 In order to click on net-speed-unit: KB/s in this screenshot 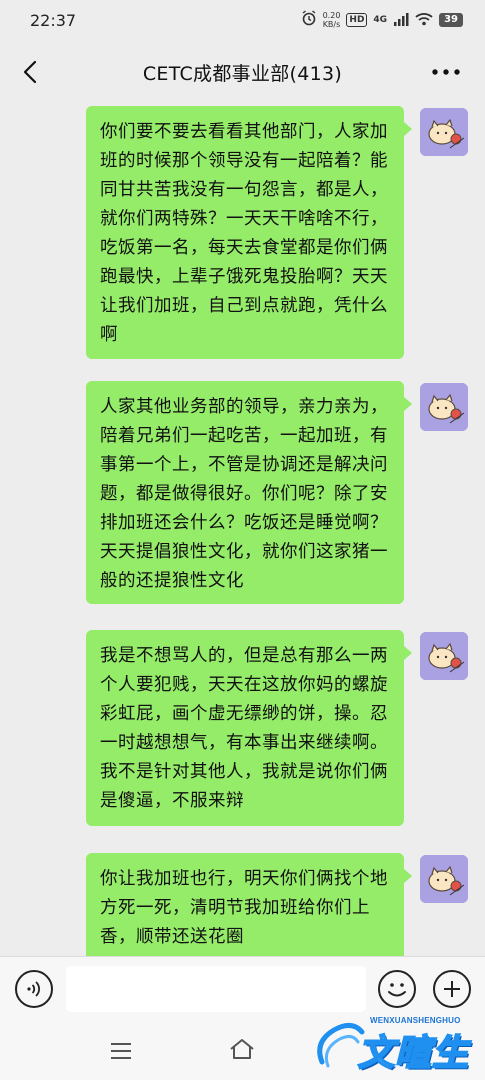, I will do `click(331, 24)`.